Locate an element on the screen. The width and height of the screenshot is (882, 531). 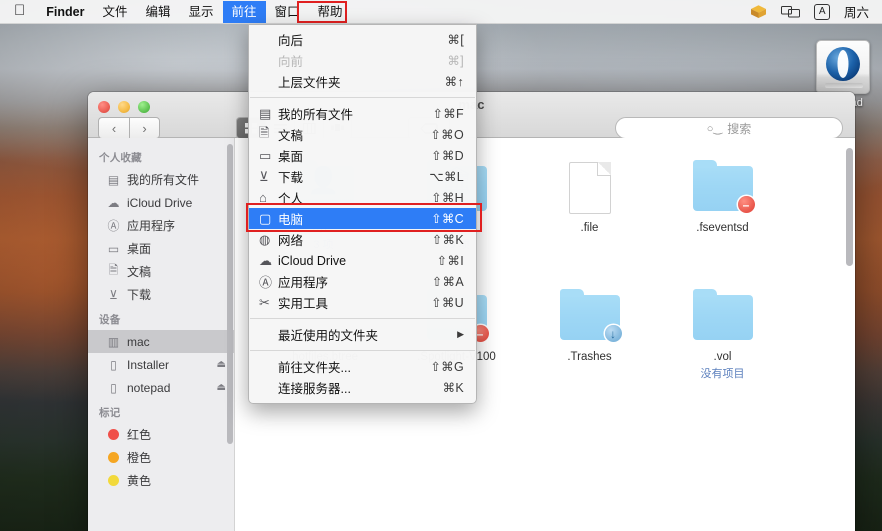
go-menu-item-文稿: 🗎 文稿 ⇧⌘O is located at coordinates (362, 134).